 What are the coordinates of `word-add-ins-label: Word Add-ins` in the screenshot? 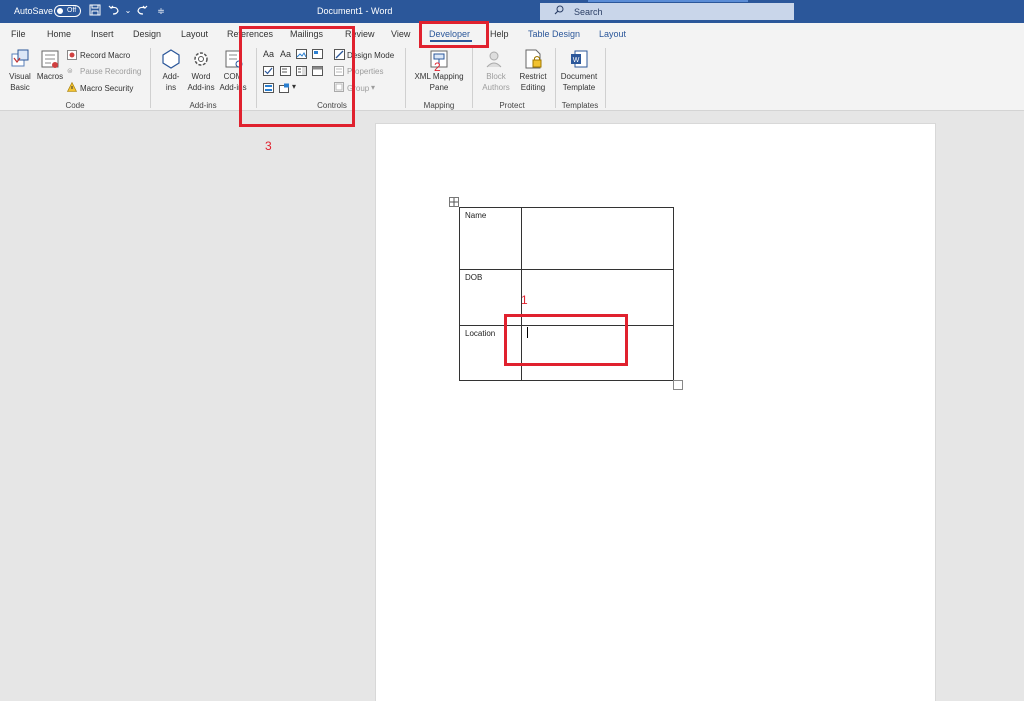 It's located at (201, 82).